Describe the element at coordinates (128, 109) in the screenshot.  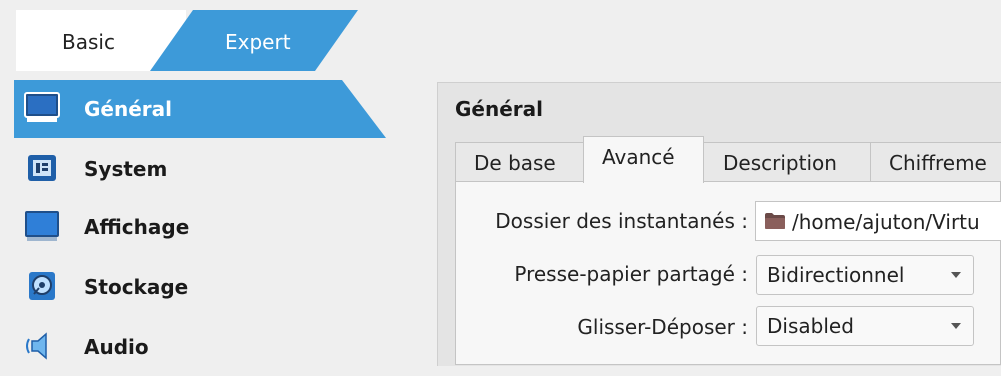
I see `sidebar-item-label: Général` at that location.